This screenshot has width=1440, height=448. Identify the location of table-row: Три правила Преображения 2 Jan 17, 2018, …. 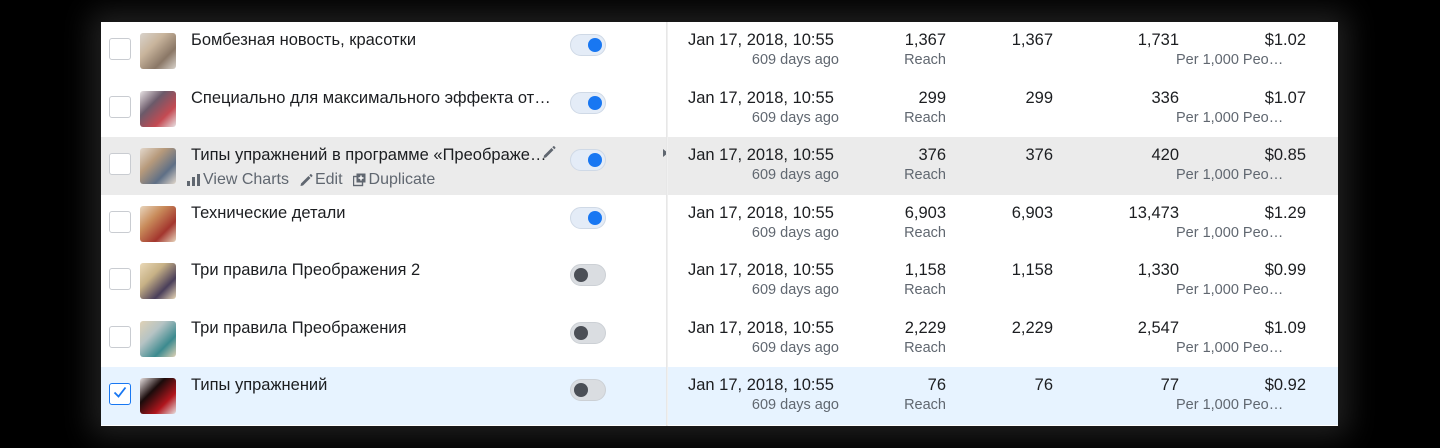
(719, 281).